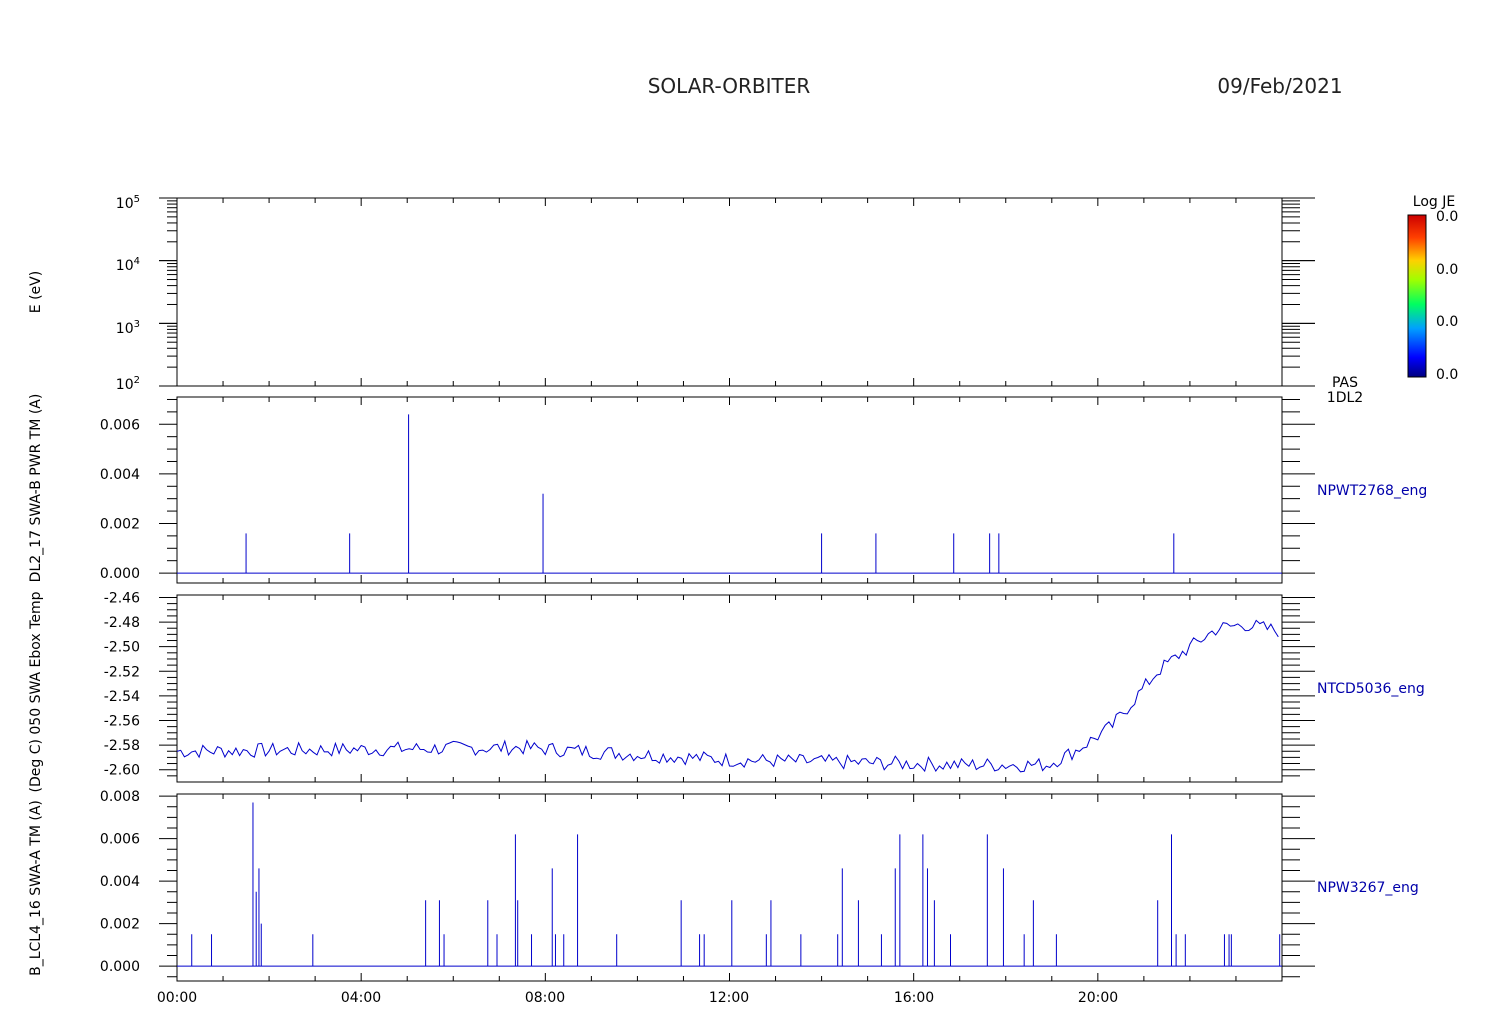  I want to click on mission-title: SOLAR-ORBITER, so click(729, 86).